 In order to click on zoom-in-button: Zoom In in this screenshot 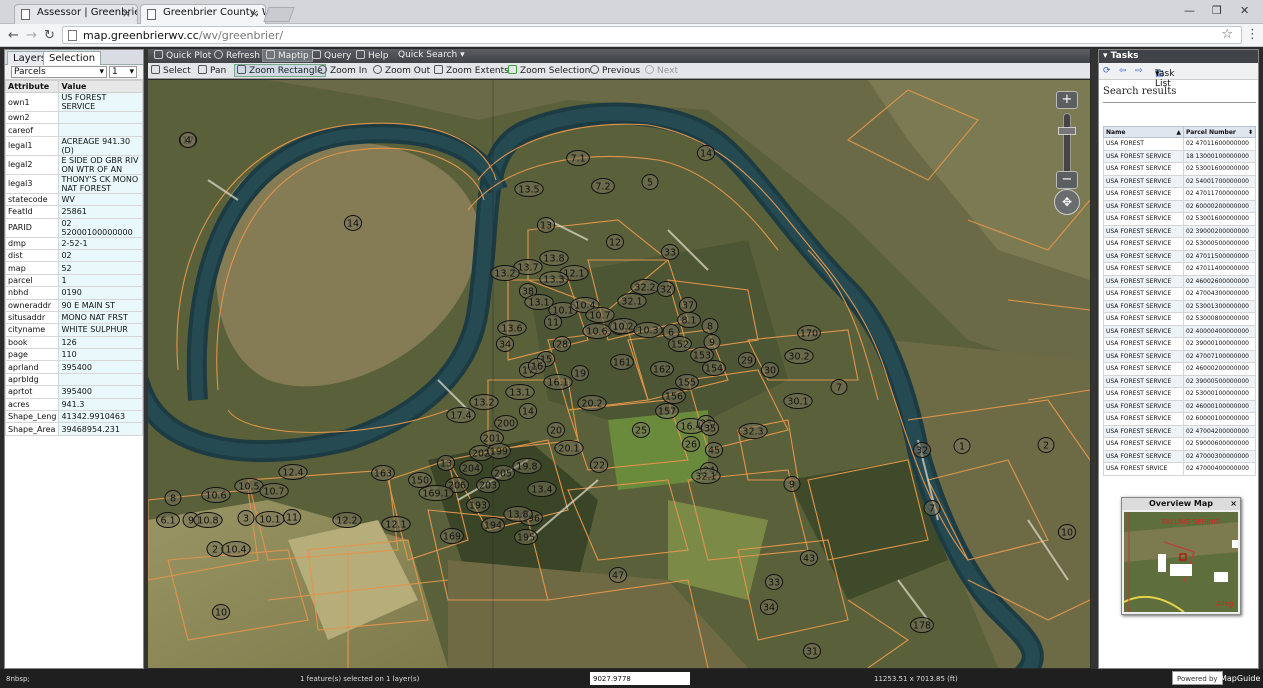, I will do `click(342, 70)`.